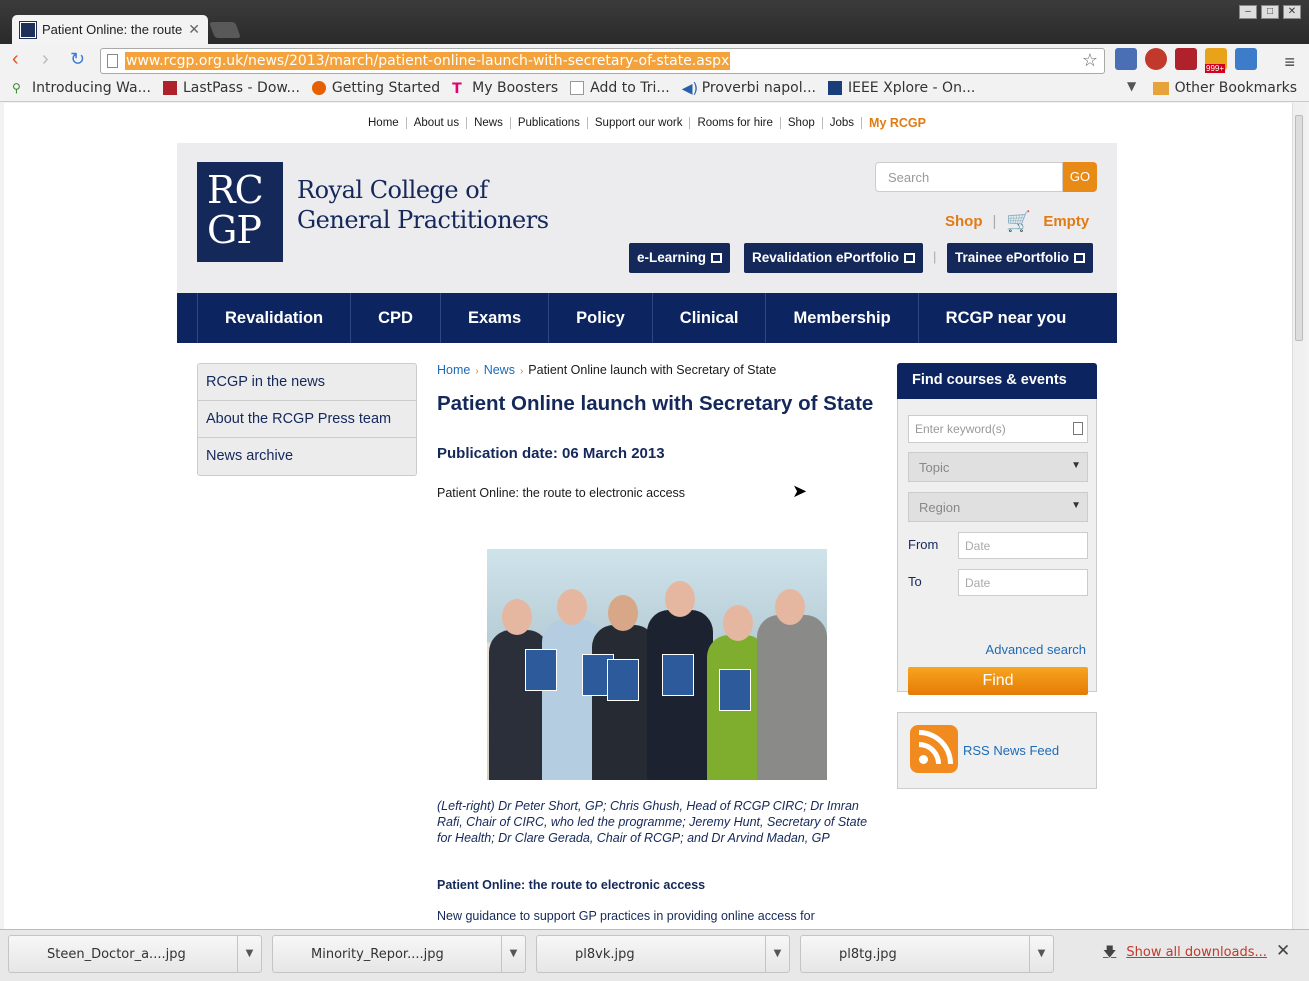  I want to click on topic-value: Topic, so click(934, 467).